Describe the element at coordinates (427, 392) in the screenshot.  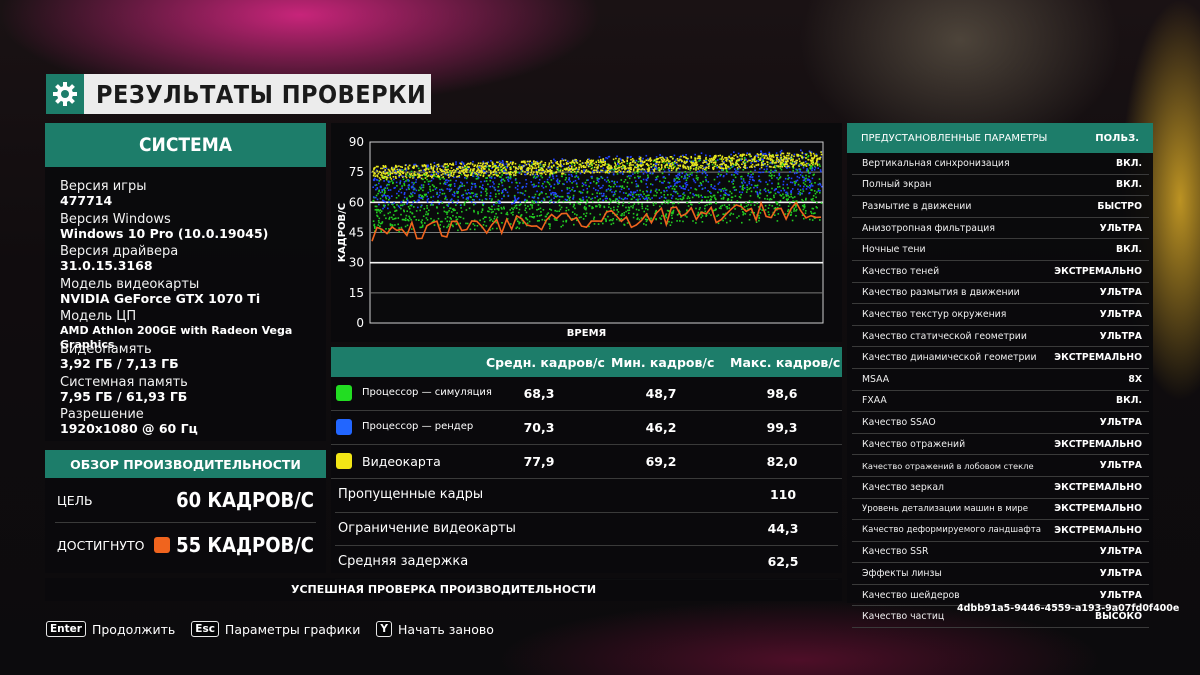
I see `series-name: Процессор — симуляция` at that location.